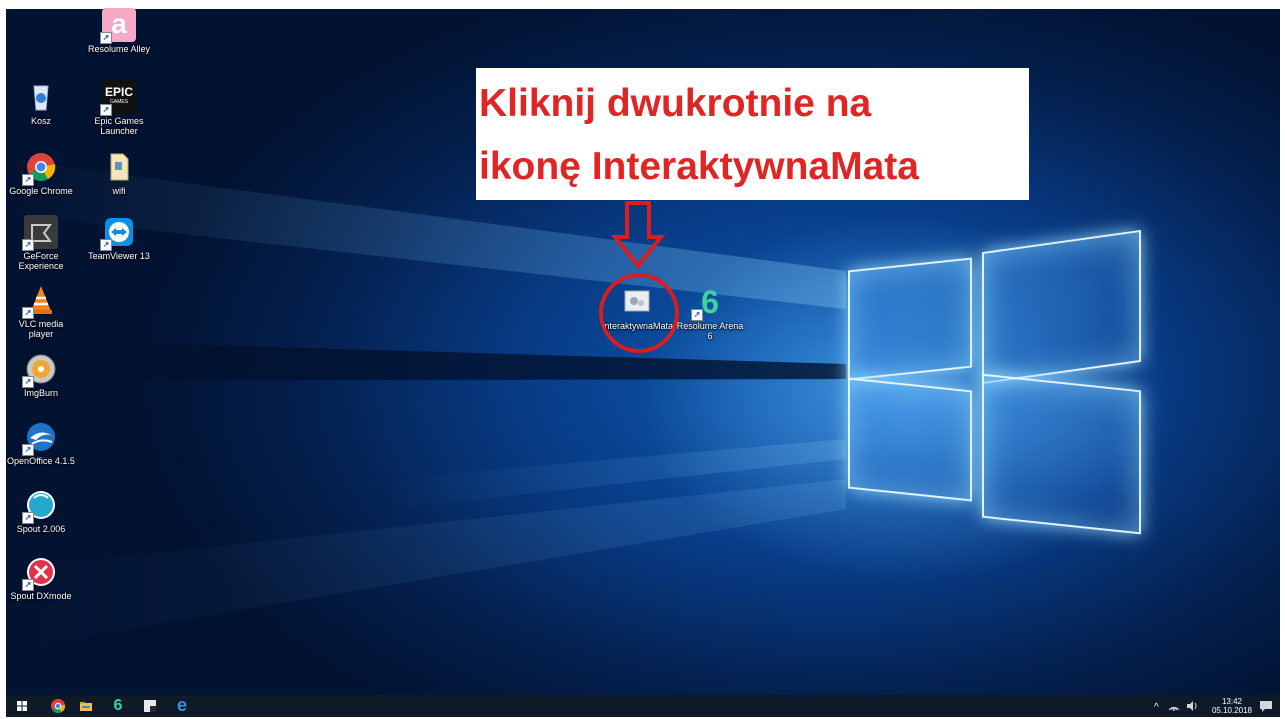 Image resolution: width=1285 pixels, height=719 pixels. I want to click on taskbar-edge-icon: e, so click(182, 705).